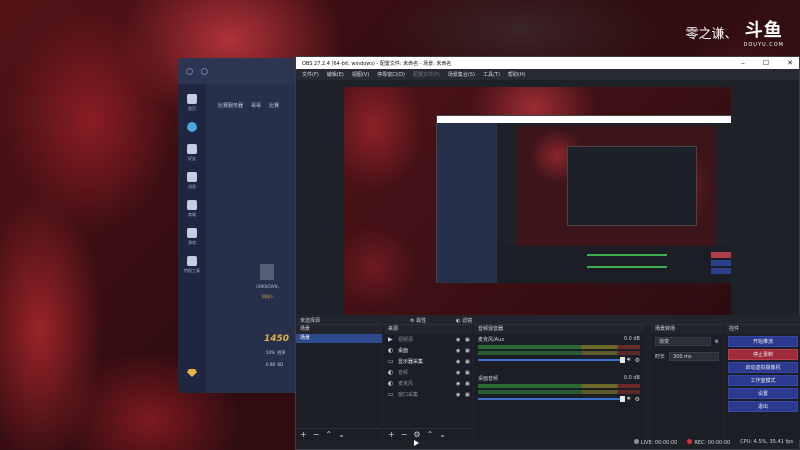 The image size is (800, 450). I want to click on source-item: ▭ 窗口采集 ◉ ▣, so click(428, 394).